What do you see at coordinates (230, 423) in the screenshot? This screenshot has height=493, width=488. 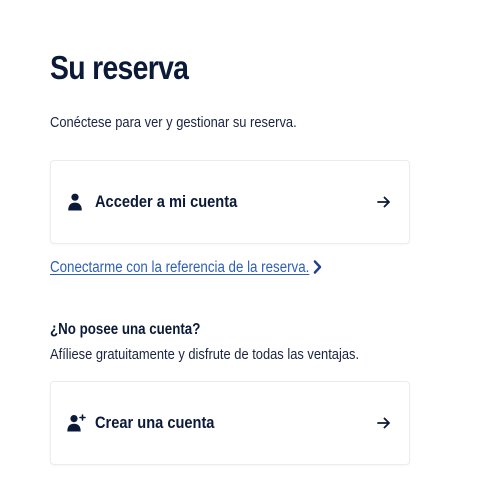 I see `create-account-card-button: Crear una cuenta` at bounding box center [230, 423].